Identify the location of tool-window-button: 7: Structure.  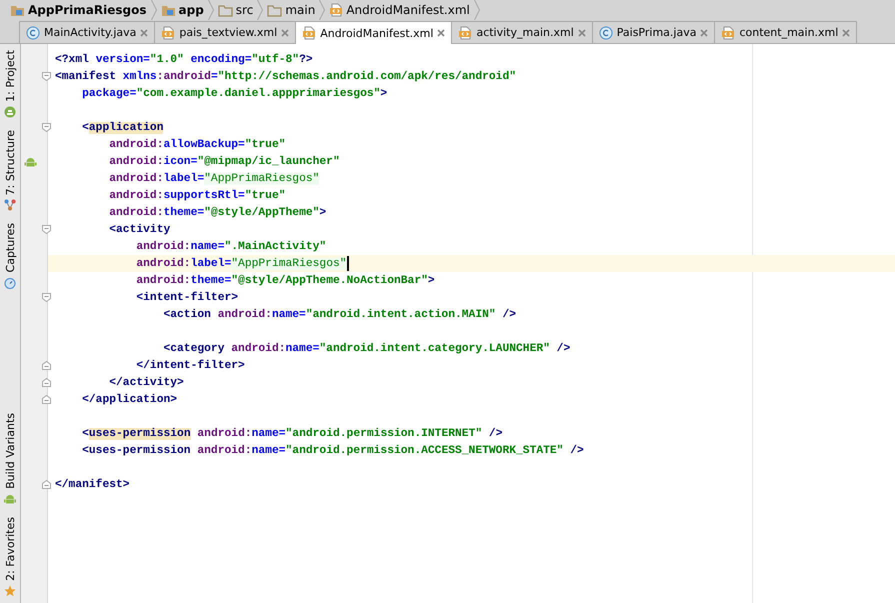
(10, 171).